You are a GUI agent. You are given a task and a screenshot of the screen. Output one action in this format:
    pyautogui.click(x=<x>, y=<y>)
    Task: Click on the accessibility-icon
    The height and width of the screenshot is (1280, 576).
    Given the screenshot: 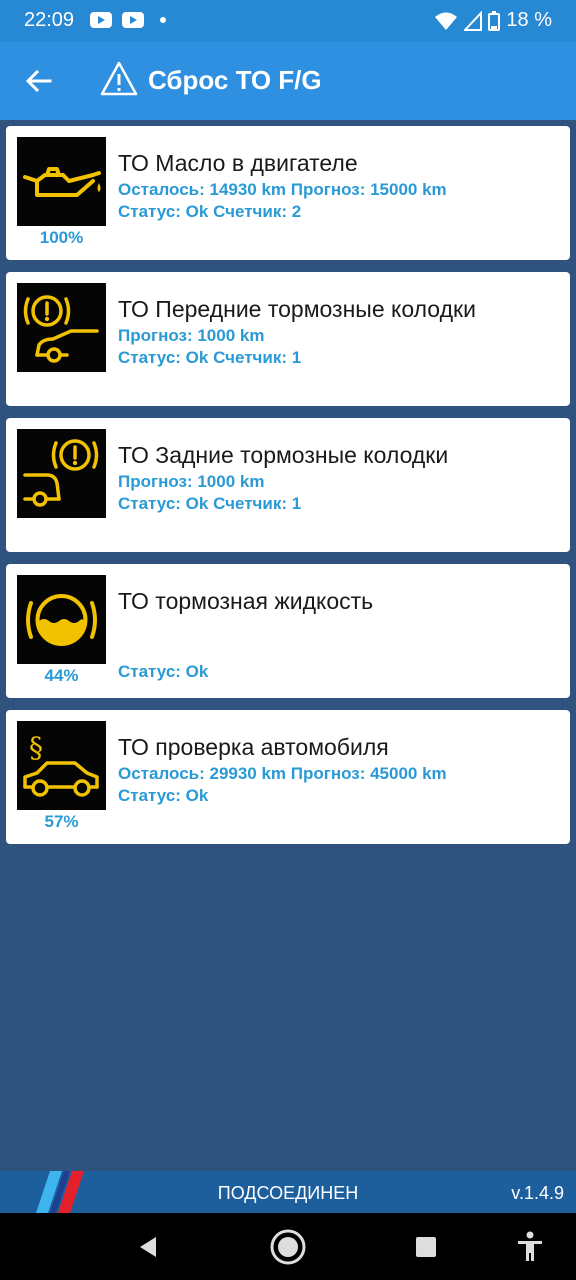 What is the action you would take?
    pyautogui.click(x=530, y=1247)
    